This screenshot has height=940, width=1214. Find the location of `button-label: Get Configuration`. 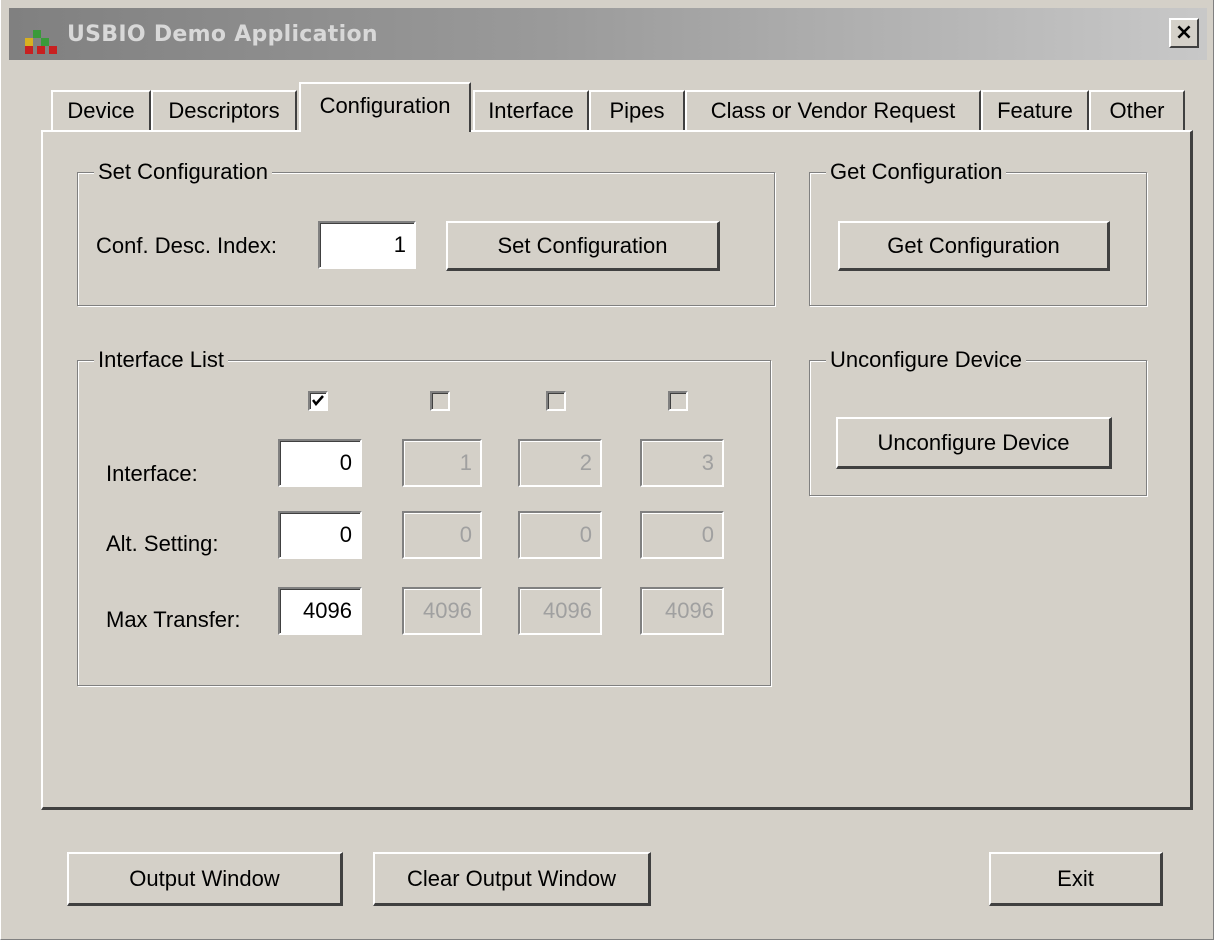

button-label: Get Configuration is located at coordinates (973, 245).